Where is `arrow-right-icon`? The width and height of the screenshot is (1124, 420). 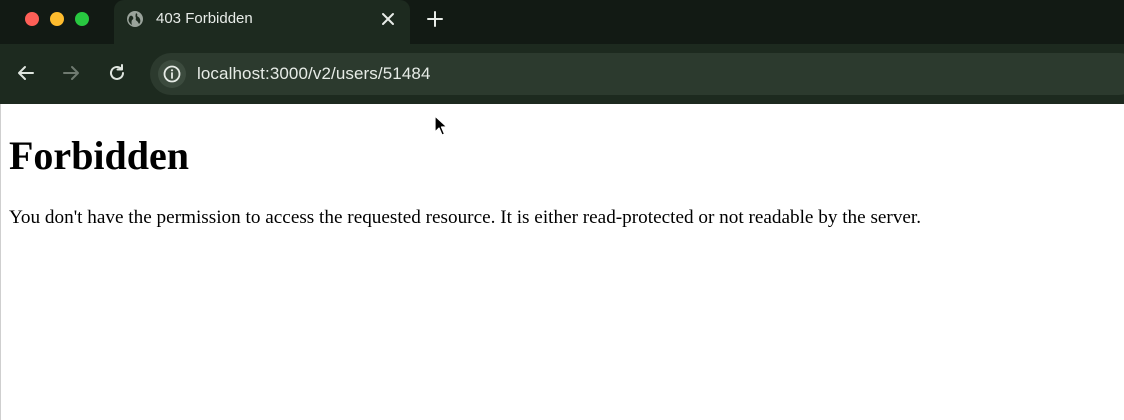
arrow-right-icon is located at coordinates (71, 73).